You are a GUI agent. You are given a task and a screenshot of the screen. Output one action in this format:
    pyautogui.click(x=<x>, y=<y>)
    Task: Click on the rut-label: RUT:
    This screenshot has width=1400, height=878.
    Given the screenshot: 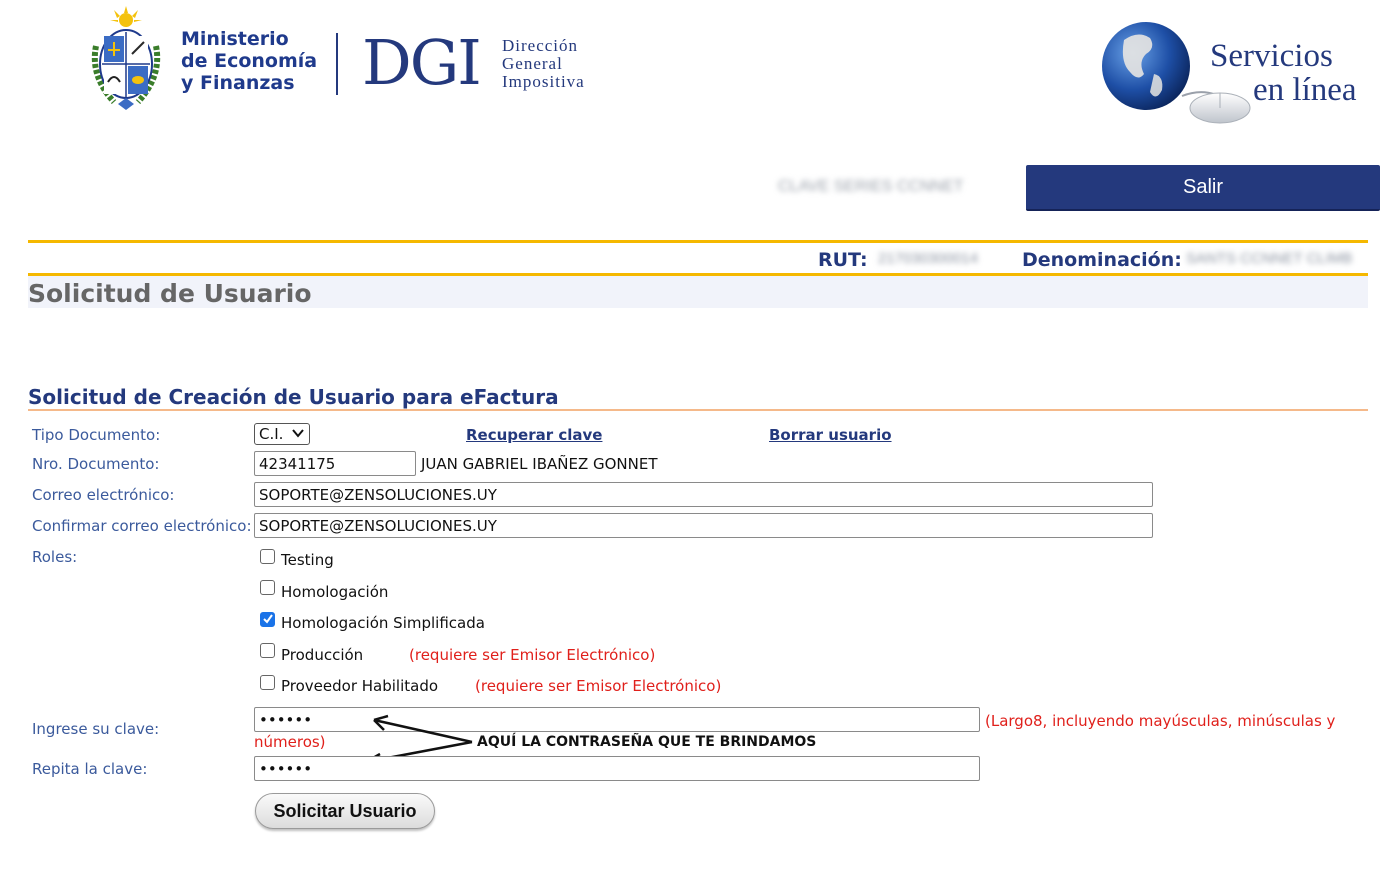 What is the action you would take?
    pyautogui.click(x=843, y=260)
    